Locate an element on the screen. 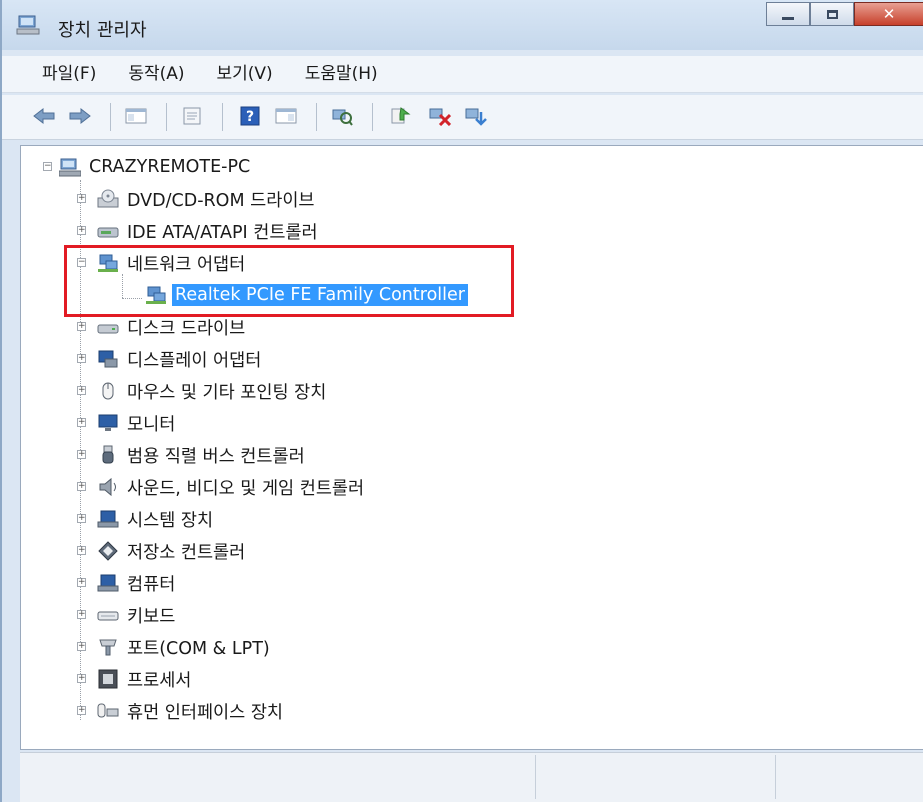 This screenshot has height=802, width=923. tree-category: + 모니터 is located at coordinates (126, 423).